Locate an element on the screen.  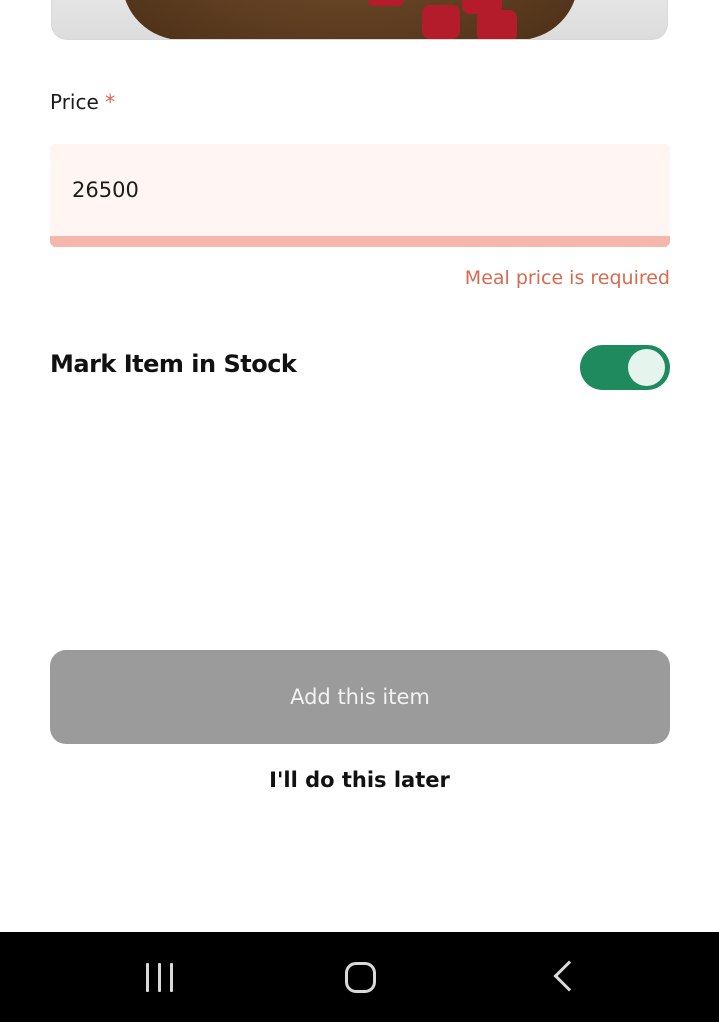
price-error-message: Meal price is required is located at coordinates (567, 278).